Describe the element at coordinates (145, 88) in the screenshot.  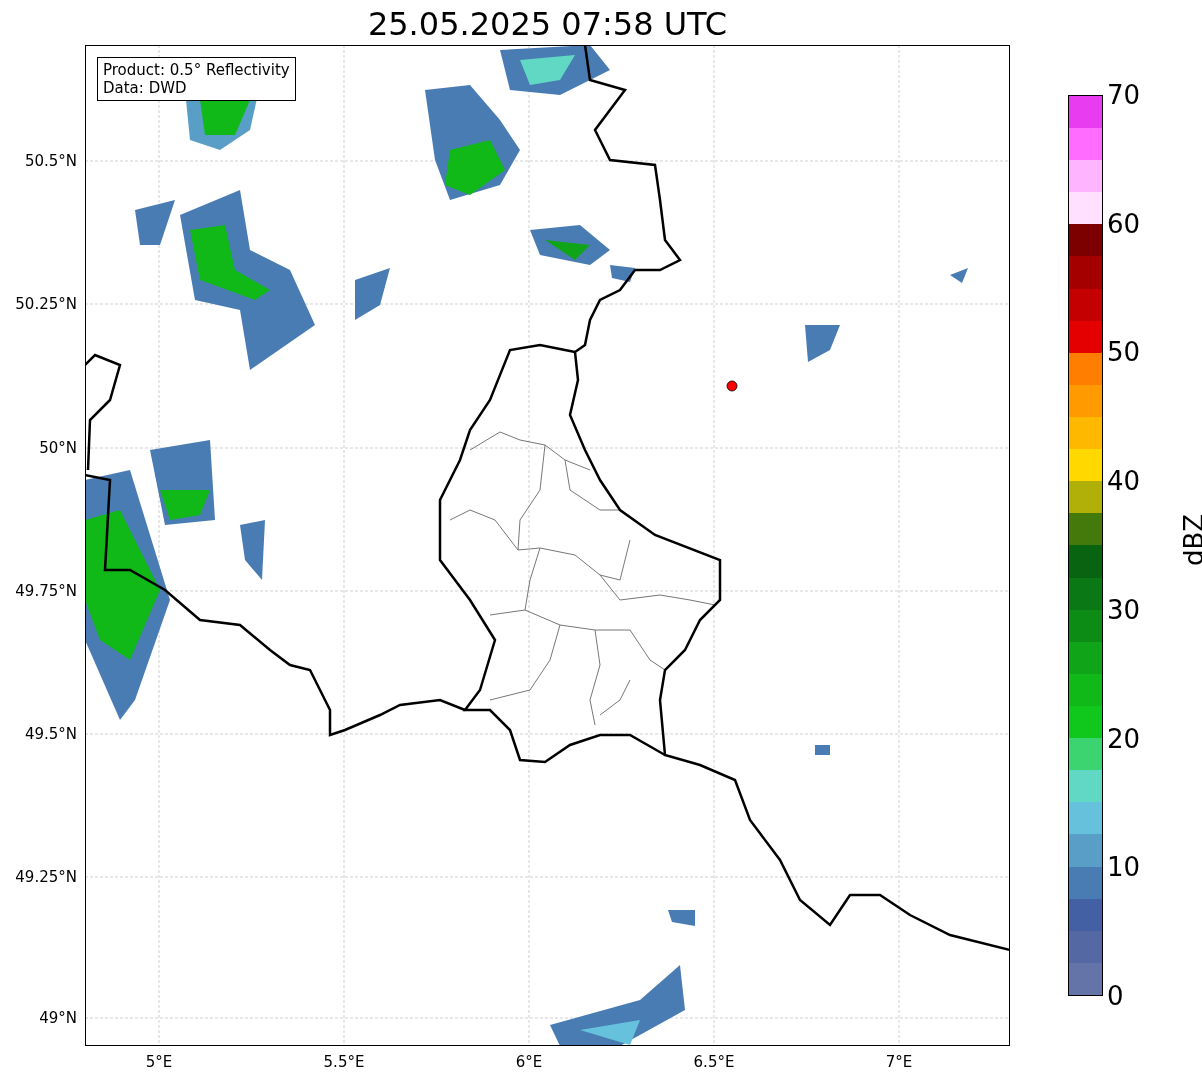
I see `legend-text: Data: DWD` at that location.